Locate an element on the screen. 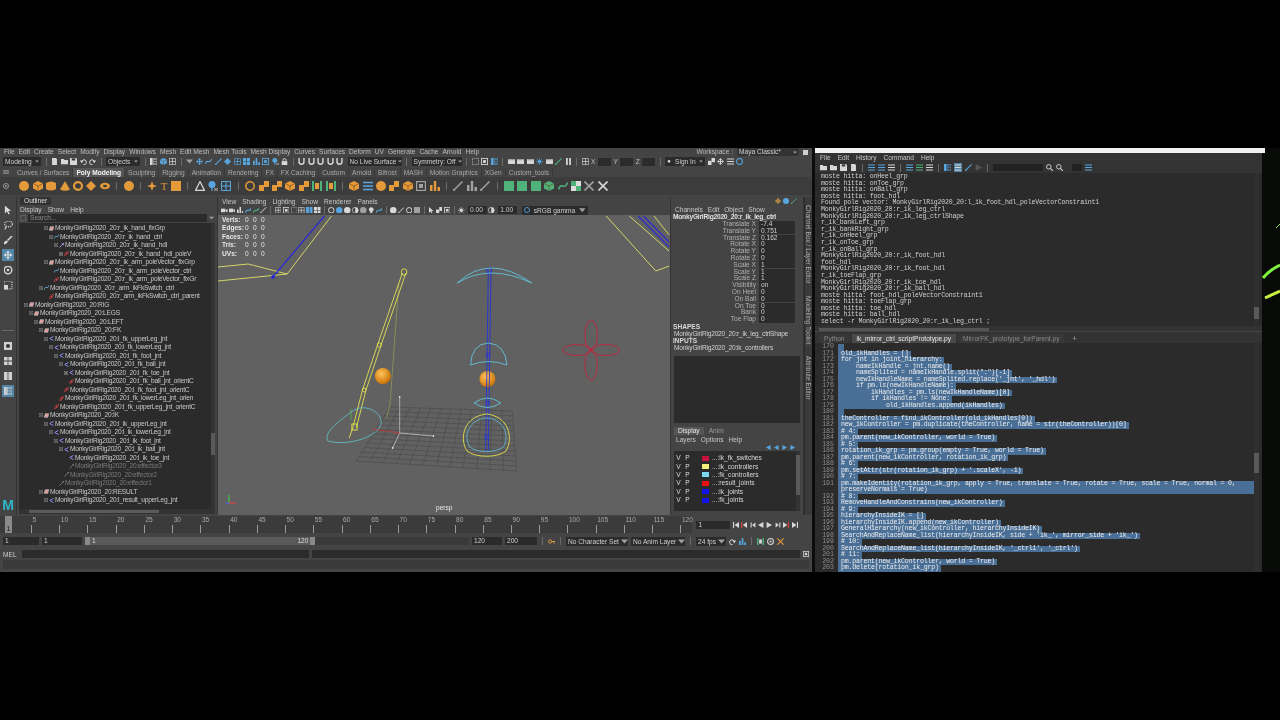  disc-icon is located at coordinates (104, 186).